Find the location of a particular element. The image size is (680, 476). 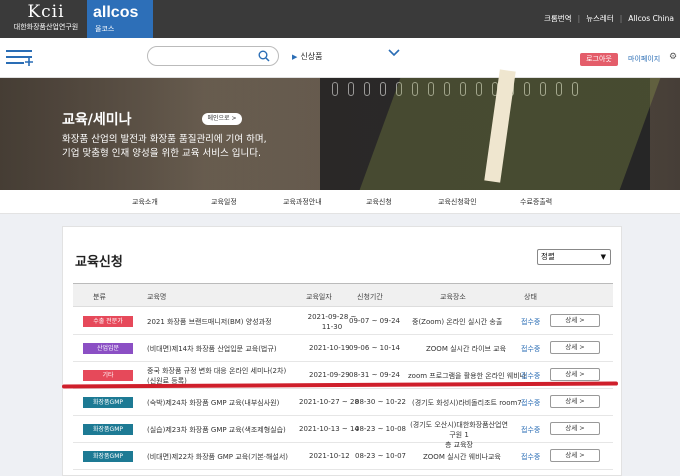

col-date: 교육일자 is located at coordinates (319, 297).